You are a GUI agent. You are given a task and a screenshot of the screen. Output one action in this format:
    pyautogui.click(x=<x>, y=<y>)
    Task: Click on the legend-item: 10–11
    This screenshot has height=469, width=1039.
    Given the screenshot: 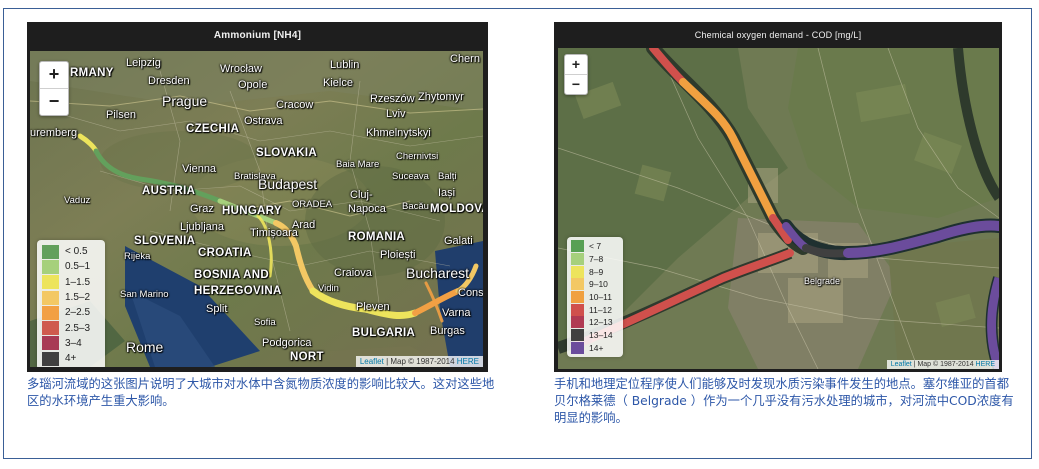 What is the action you would take?
    pyautogui.click(x=595, y=297)
    